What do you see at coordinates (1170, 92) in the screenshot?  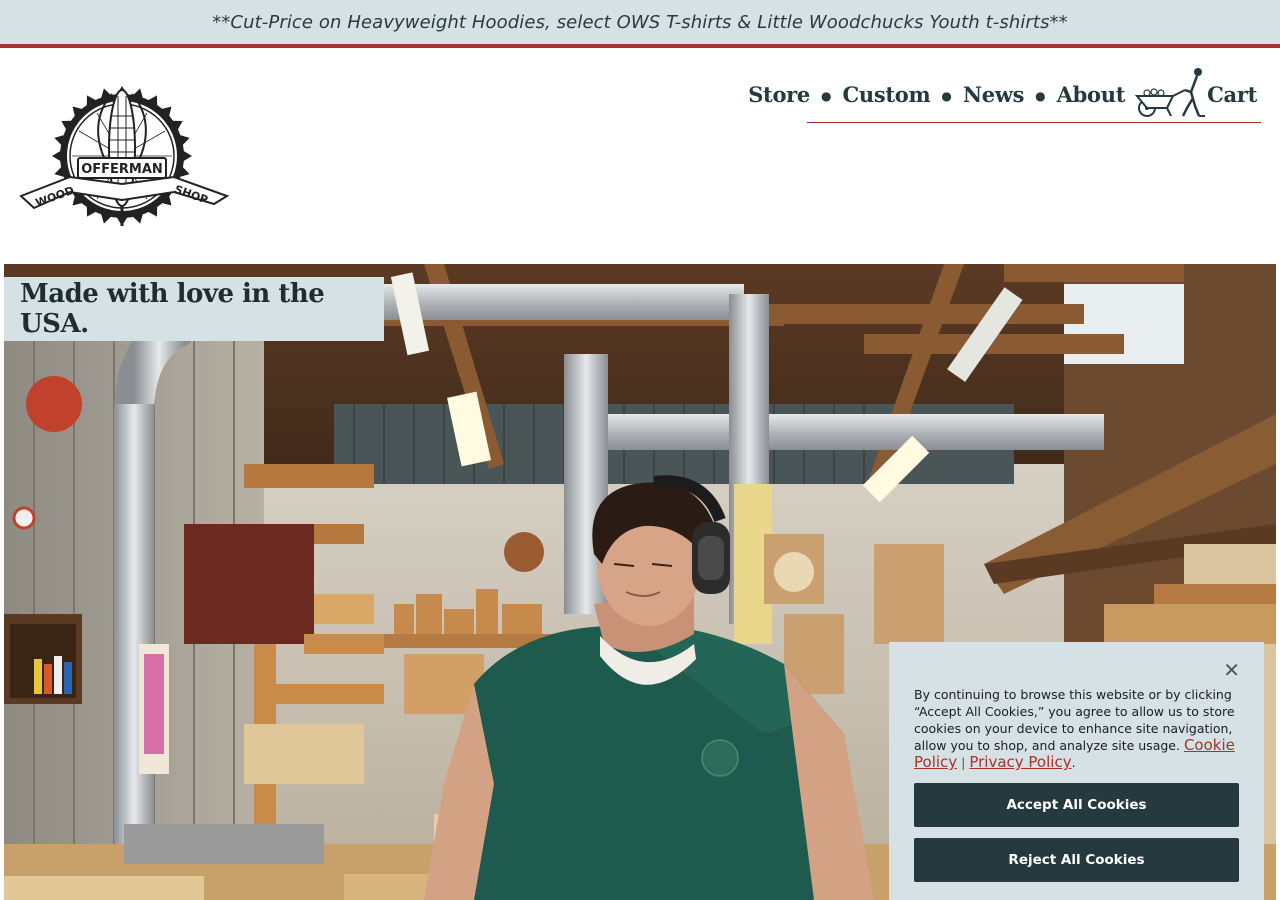 I see `wheelbarrow-man-icon` at bounding box center [1170, 92].